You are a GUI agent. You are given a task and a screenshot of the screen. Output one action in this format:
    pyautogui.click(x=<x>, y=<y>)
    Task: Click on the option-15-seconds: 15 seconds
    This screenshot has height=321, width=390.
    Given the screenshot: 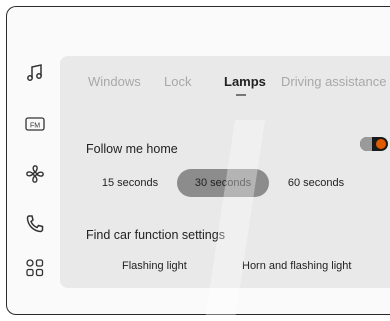 What is the action you would take?
    pyautogui.click(x=130, y=183)
    